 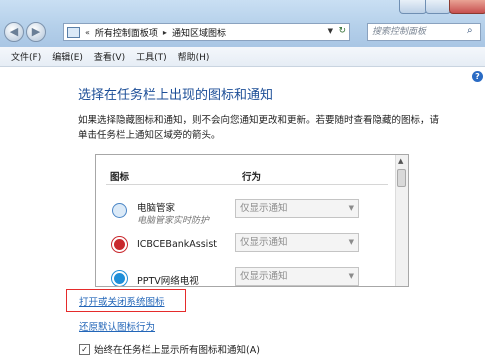 I want to click on maximize-button, so click(x=438, y=7).